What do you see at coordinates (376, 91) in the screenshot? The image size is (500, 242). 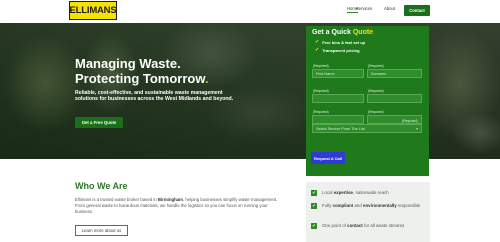 I see `phone-required-label: (Required)` at bounding box center [376, 91].